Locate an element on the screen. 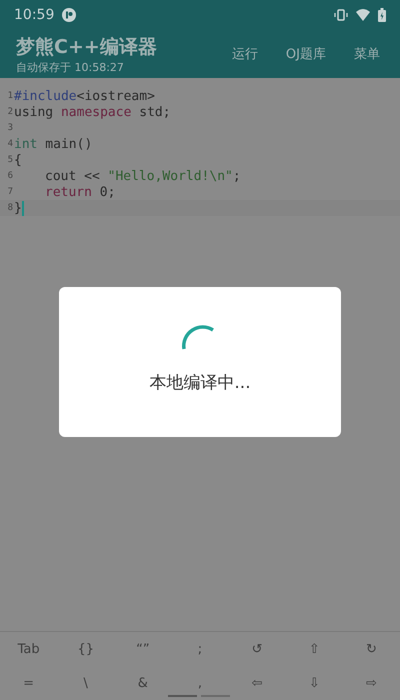 The width and height of the screenshot is (400, 700). shortcut-key: {} is located at coordinates (85, 649).